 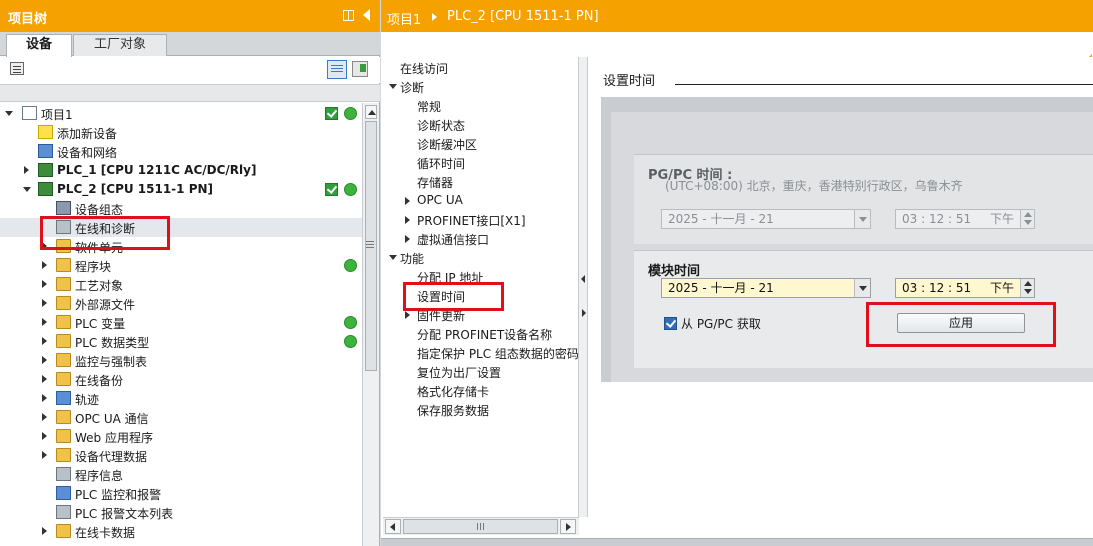 I want to click on tree-item: OPC UA 通信, so click(x=181, y=417).